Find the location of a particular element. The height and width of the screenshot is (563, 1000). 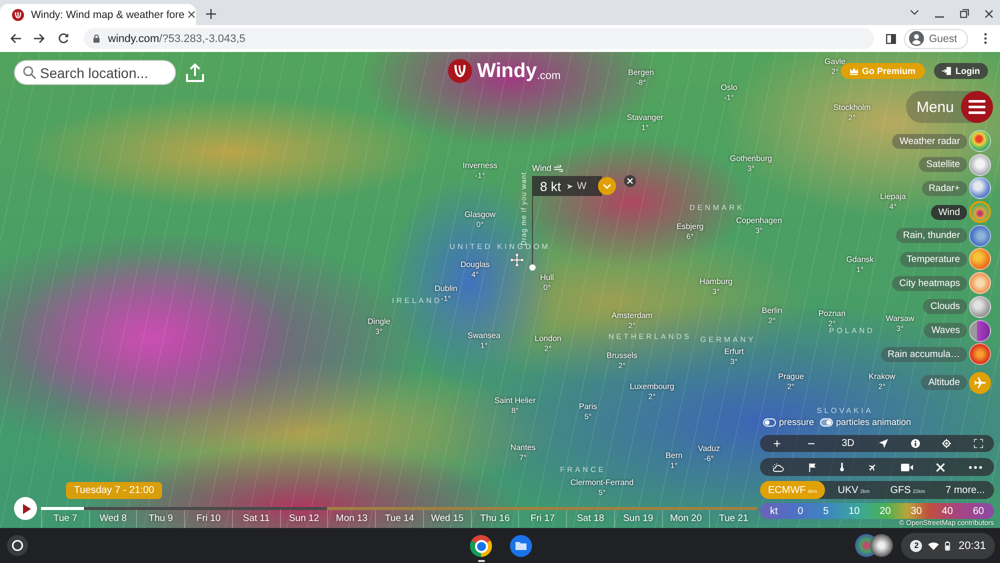

city-name: Erfurt is located at coordinates (734, 352).